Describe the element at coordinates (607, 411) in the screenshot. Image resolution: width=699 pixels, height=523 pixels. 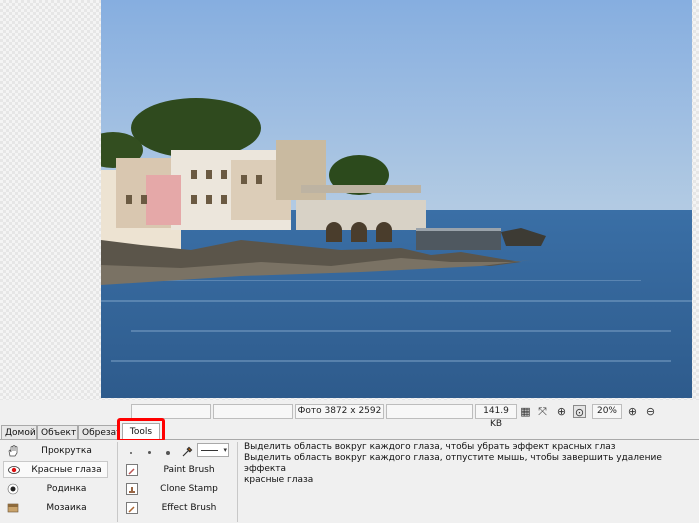
I see `zoom-level: 20%` at that location.